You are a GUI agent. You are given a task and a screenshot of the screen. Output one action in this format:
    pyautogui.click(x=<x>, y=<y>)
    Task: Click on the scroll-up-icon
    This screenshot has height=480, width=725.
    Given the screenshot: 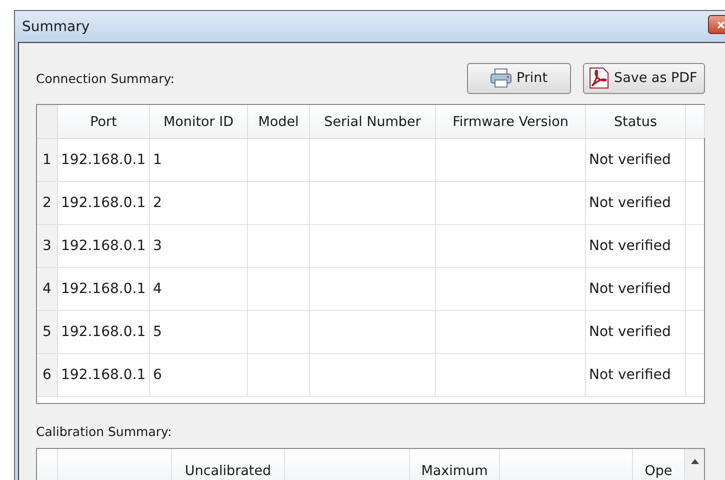 What is the action you would take?
    pyautogui.click(x=694, y=461)
    